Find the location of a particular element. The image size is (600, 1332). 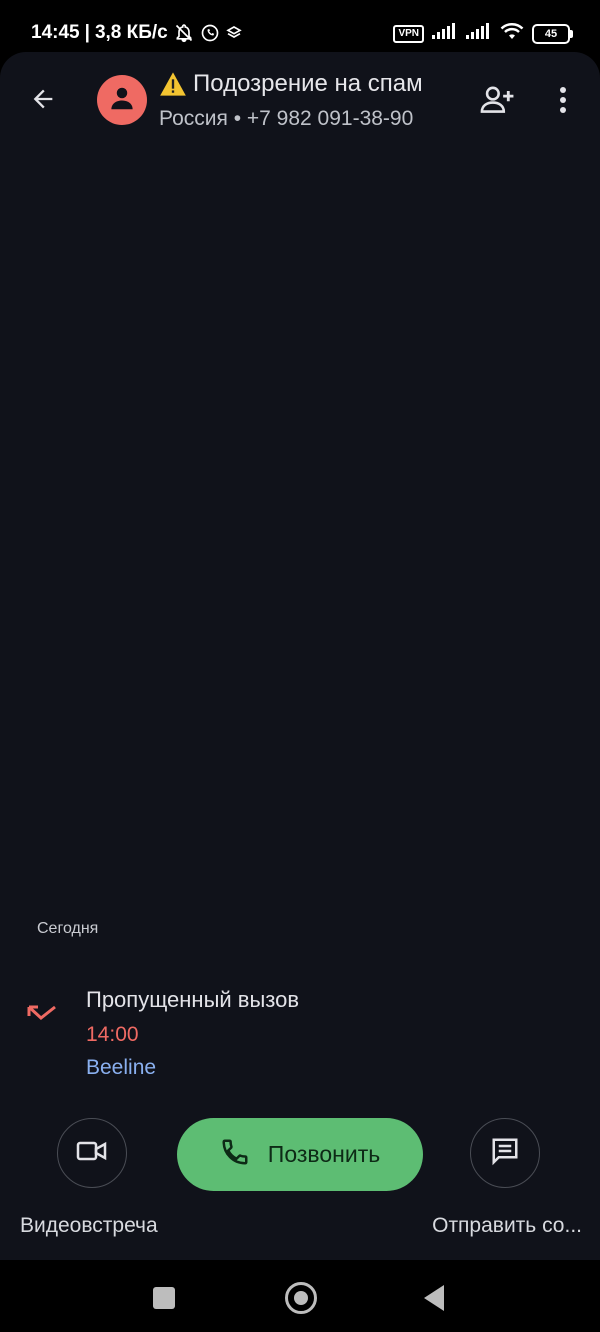

back-button is located at coordinates (43, 101).